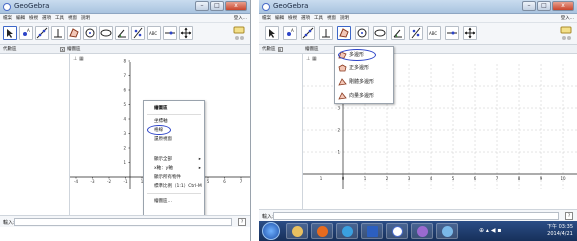  What do you see at coordinates (292, 30) in the screenshot?
I see `svg-text: A` at bounding box center [292, 30].